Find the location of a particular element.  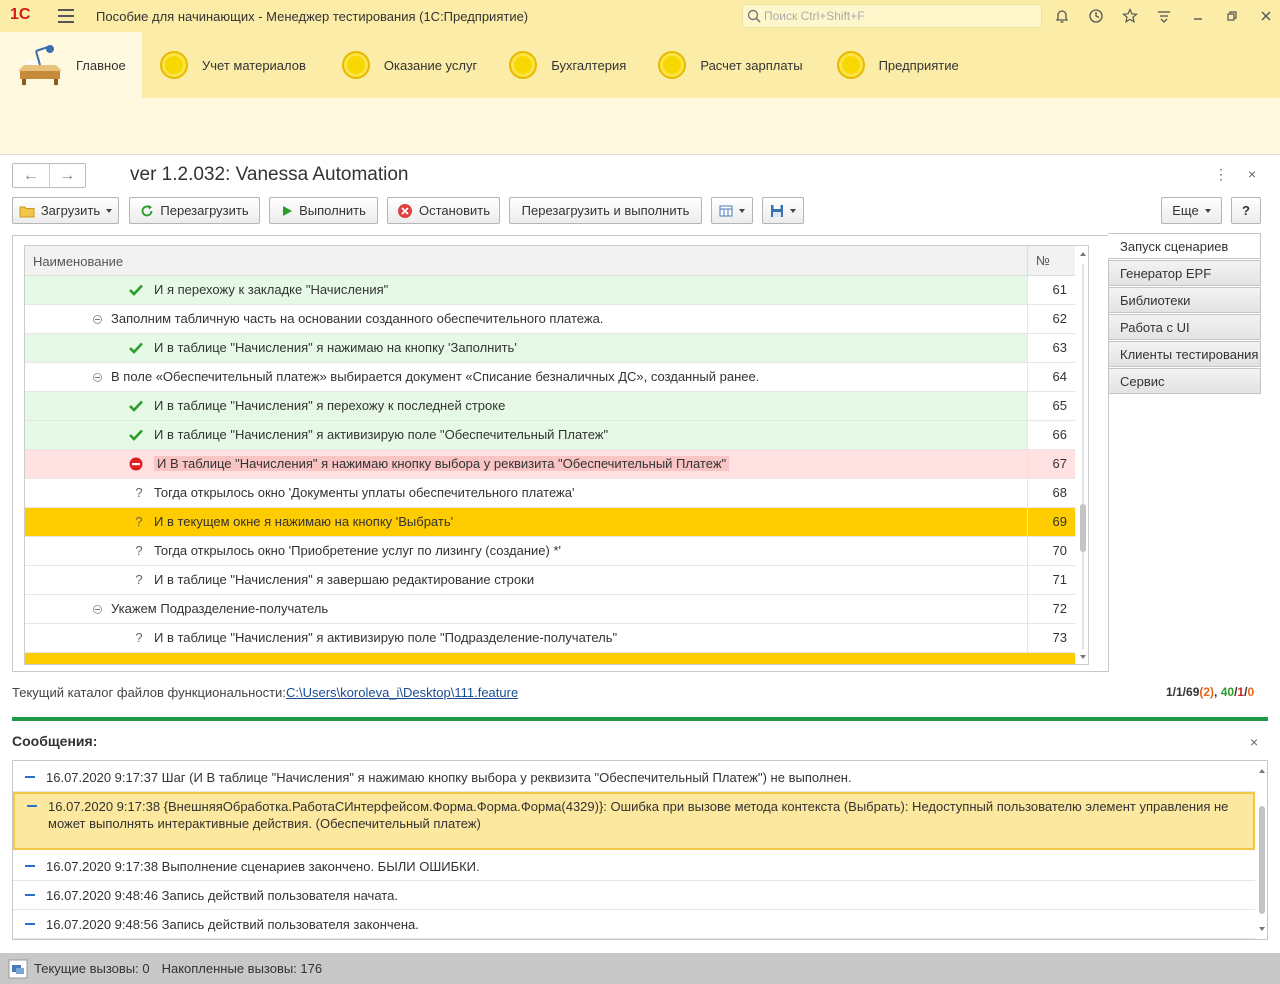

restore-icon is located at coordinates (1232, 16).